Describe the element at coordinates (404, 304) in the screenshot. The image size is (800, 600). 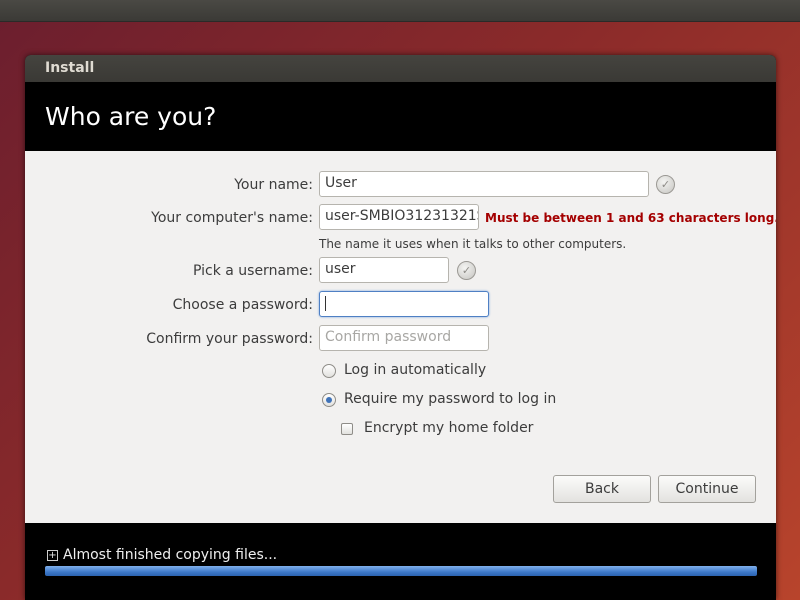
I see `password-field` at that location.